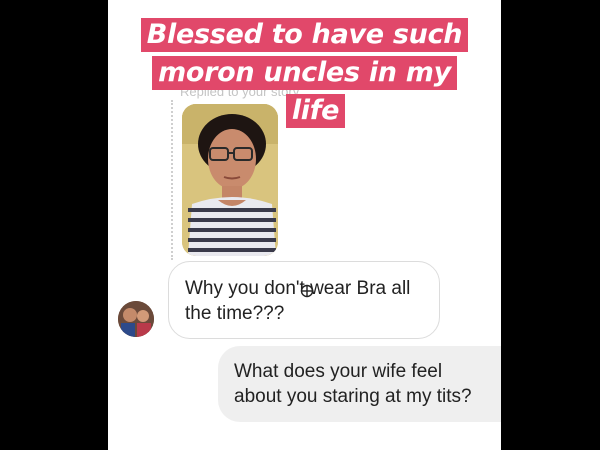 This screenshot has width=600, height=450. What do you see at coordinates (304, 35) in the screenshot?
I see `headline-line-1: Blessed to have such` at bounding box center [304, 35].